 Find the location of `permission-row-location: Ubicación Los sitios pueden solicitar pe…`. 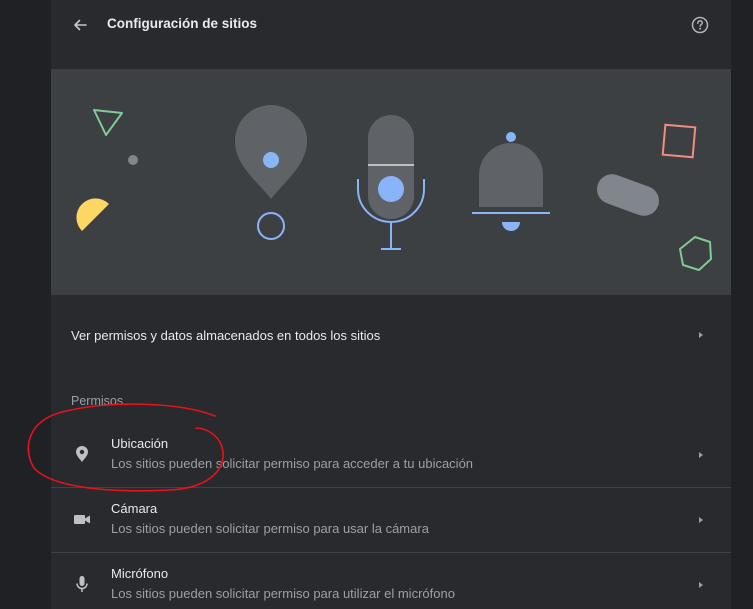

permission-row-location: Ubicación Los sitios pueden solicitar pe… is located at coordinates (391, 455).